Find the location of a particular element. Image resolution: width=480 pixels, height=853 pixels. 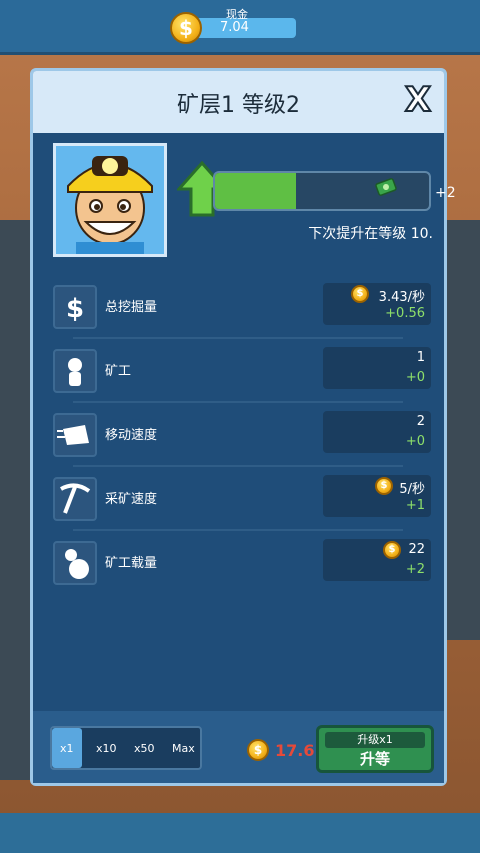

stat-value-box: 5/秒 $ +1 is located at coordinates (377, 496).